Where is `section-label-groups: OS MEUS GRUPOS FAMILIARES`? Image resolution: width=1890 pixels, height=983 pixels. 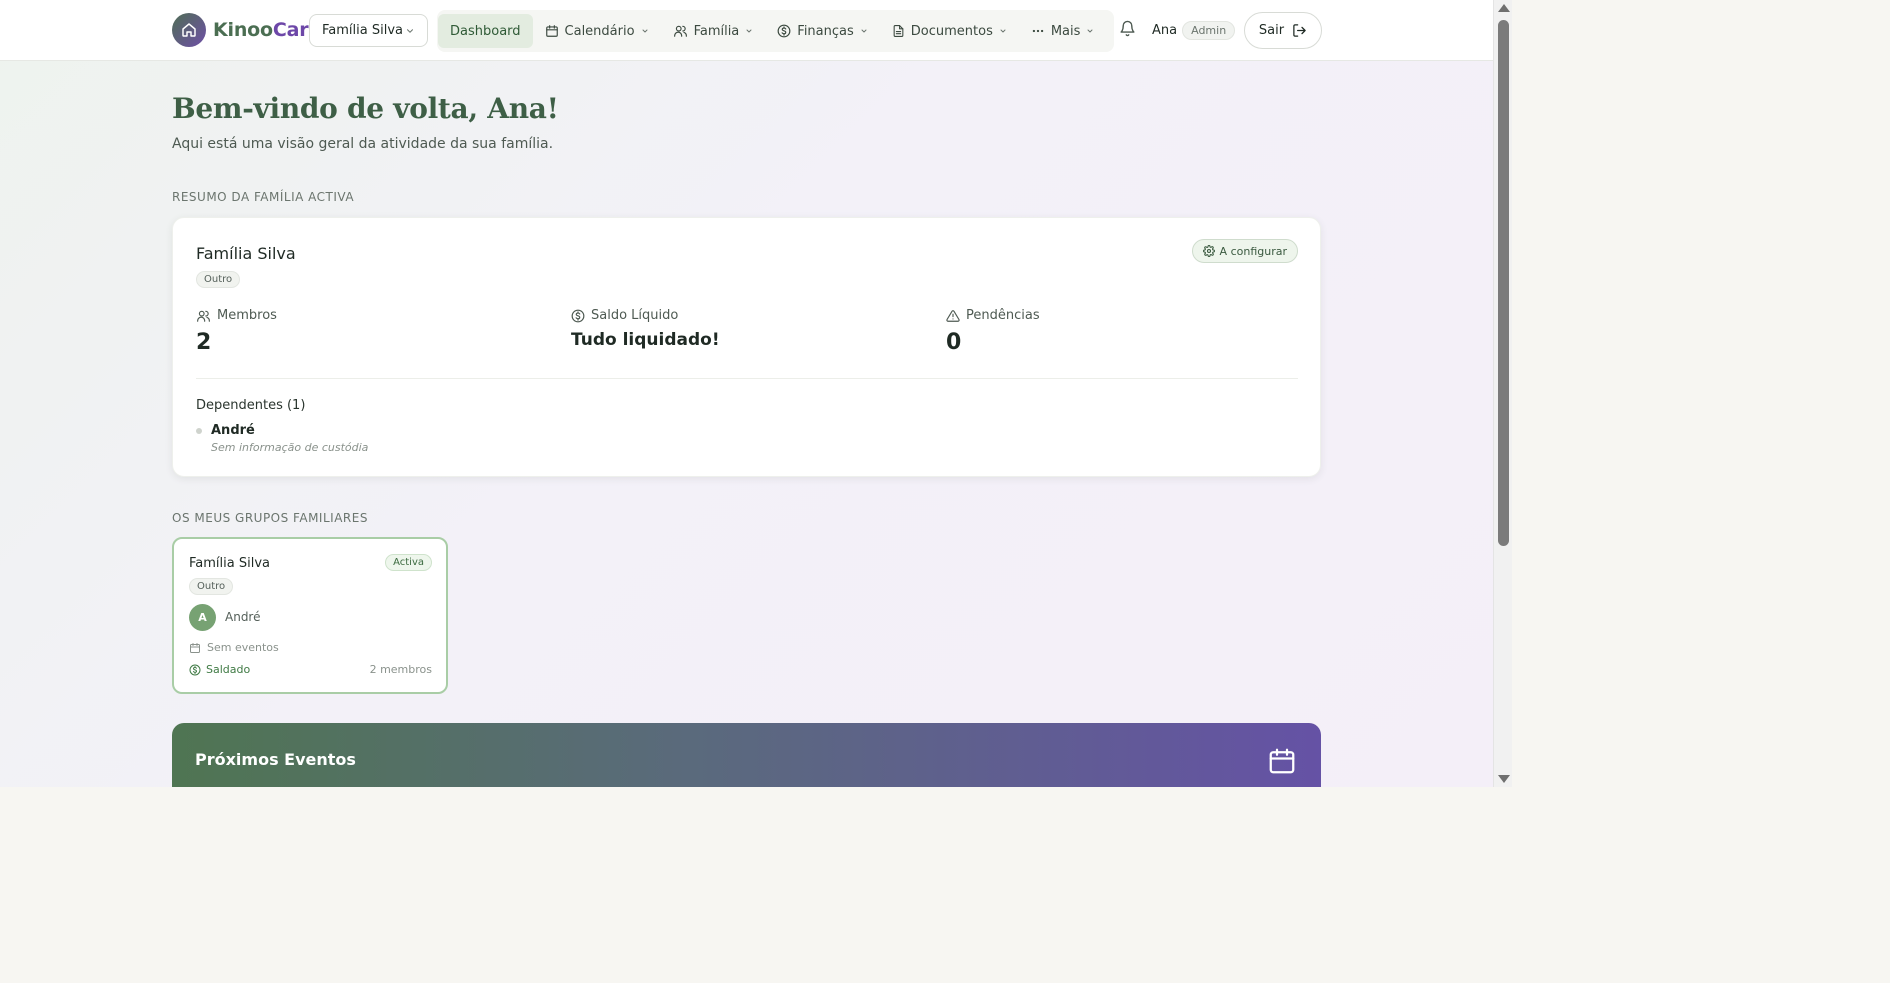
section-label-groups: OS MEUS GRUPOS FAMILIARES is located at coordinates (270, 518).